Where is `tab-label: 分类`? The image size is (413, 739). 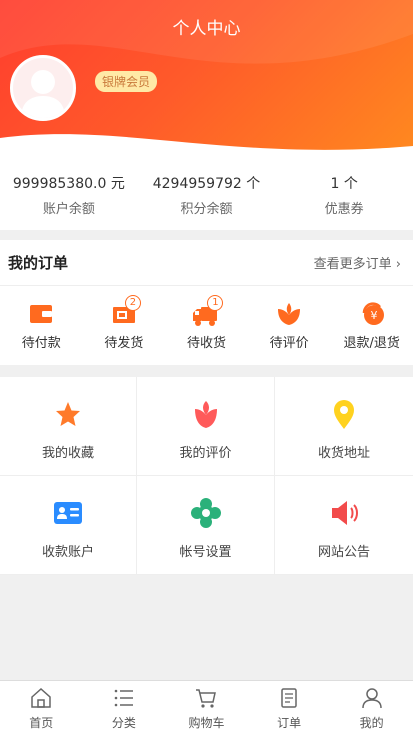
tab-label: 分类 is located at coordinates (123, 723).